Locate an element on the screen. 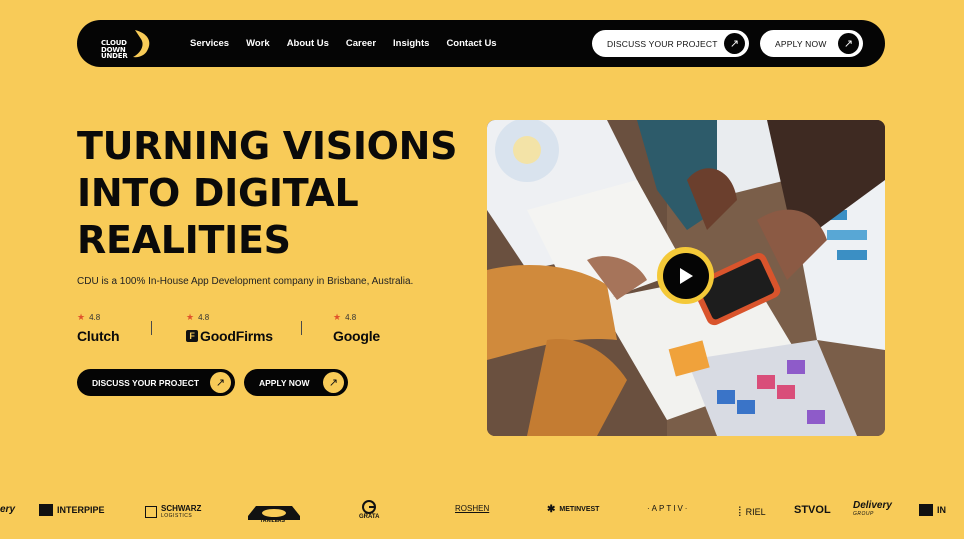  hero-headline: TURNING VISIONS INTO DIGITAL REALITIES is located at coordinates (267, 193).